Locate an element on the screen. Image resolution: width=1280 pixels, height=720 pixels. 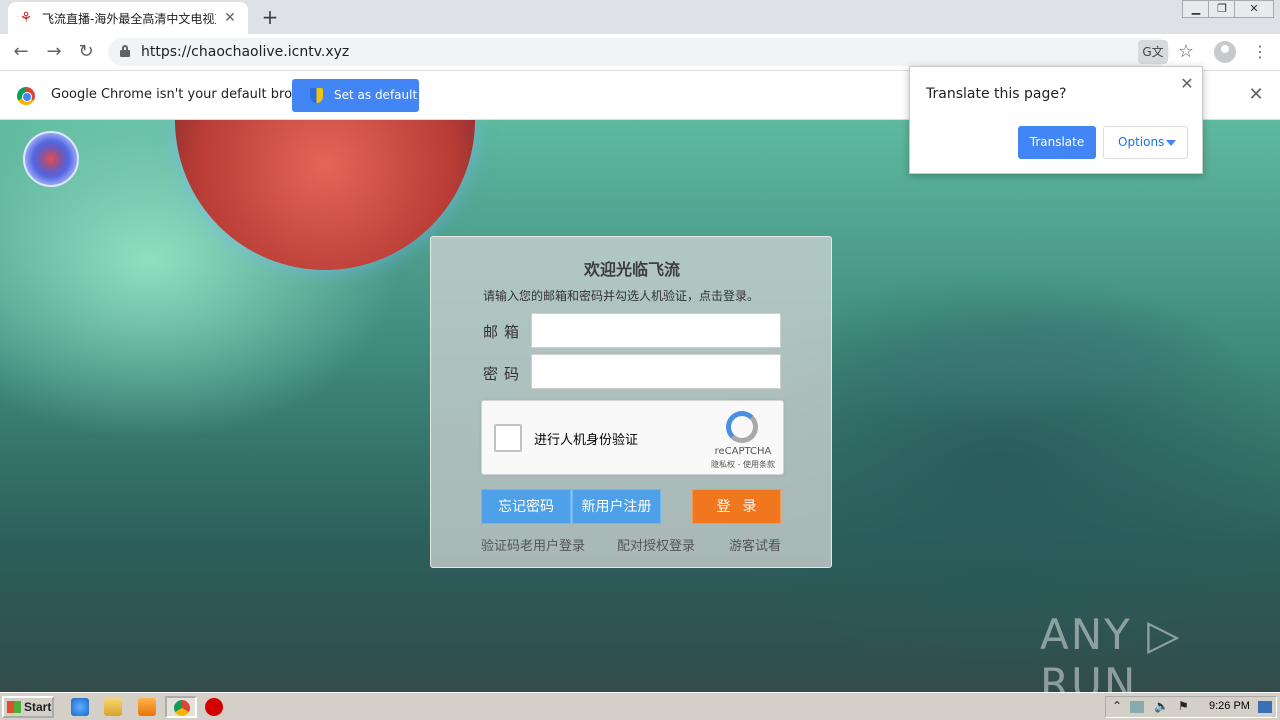
opera-icon is located at coordinates (214, 707).